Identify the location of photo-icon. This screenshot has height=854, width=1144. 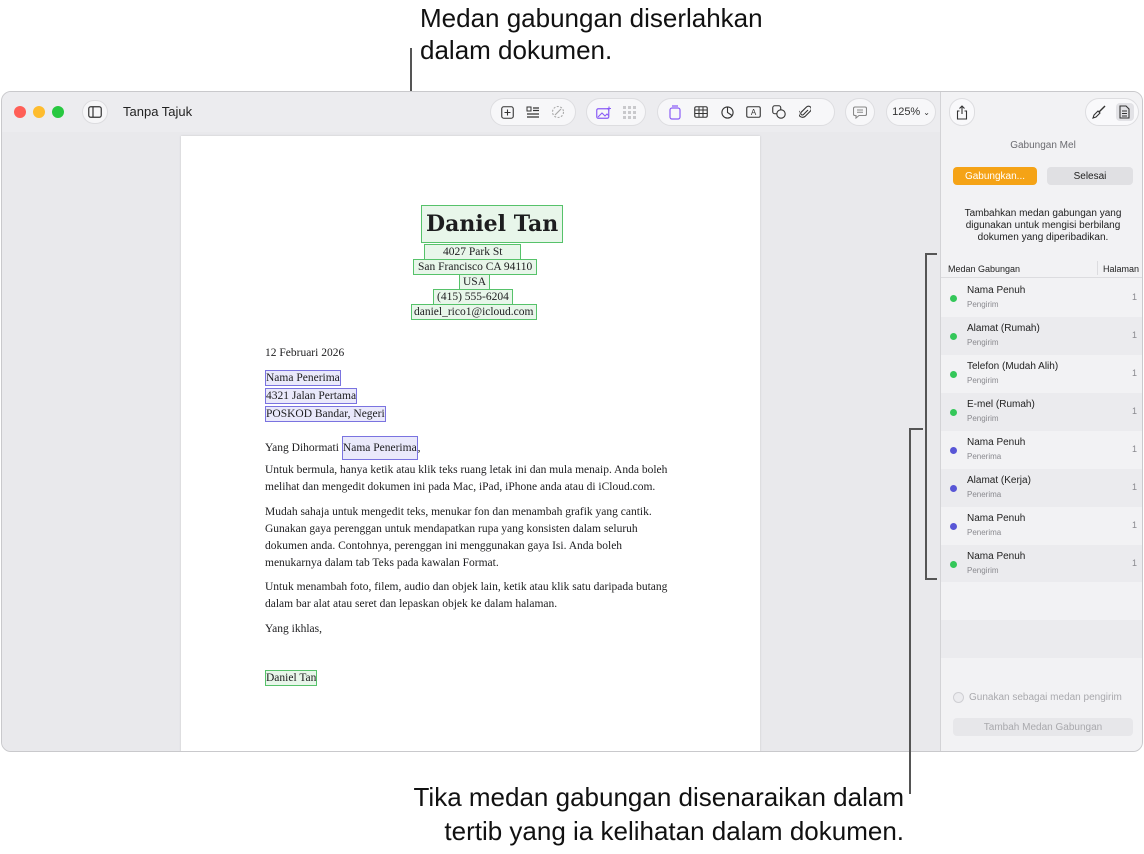
(603, 112).